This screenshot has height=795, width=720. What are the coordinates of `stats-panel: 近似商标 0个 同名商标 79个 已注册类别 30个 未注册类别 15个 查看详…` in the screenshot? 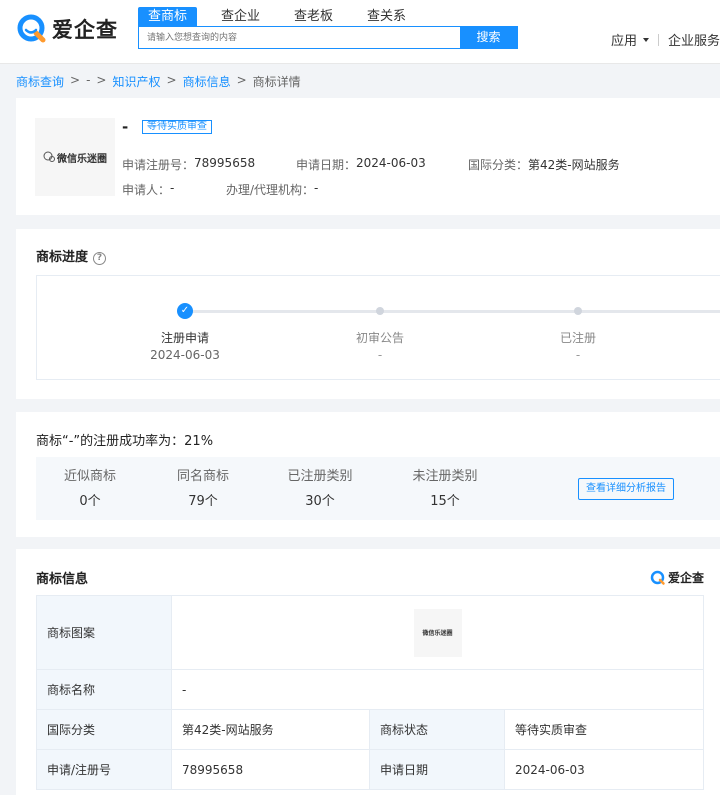 It's located at (378, 488).